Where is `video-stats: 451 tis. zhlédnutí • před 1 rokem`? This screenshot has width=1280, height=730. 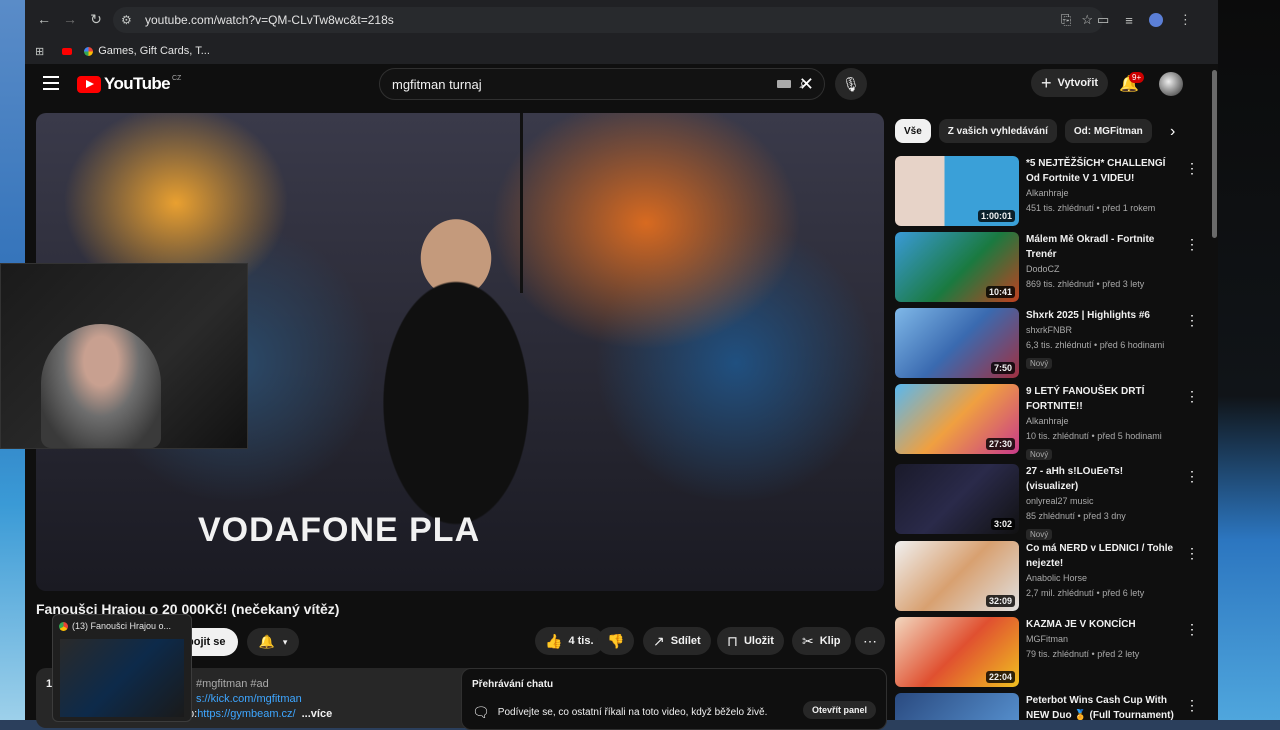 video-stats: 451 tis. zhlédnutí • před 1 rokem is located at coordinates (1091, 208).